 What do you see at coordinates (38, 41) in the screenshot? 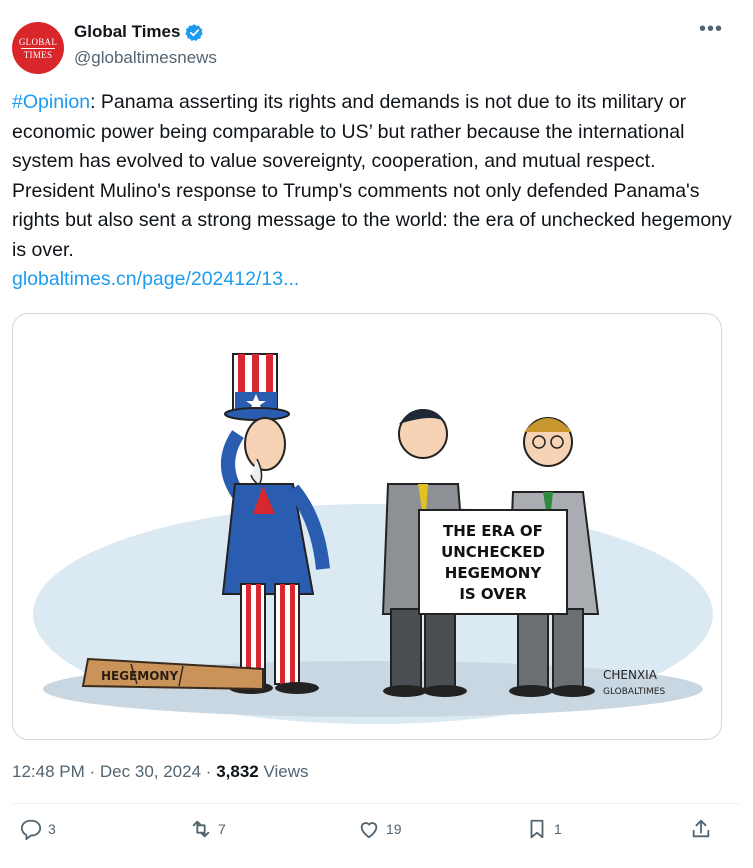
I see `avatar-text-line1: GLOBAL` at bounding box center [38, 41].